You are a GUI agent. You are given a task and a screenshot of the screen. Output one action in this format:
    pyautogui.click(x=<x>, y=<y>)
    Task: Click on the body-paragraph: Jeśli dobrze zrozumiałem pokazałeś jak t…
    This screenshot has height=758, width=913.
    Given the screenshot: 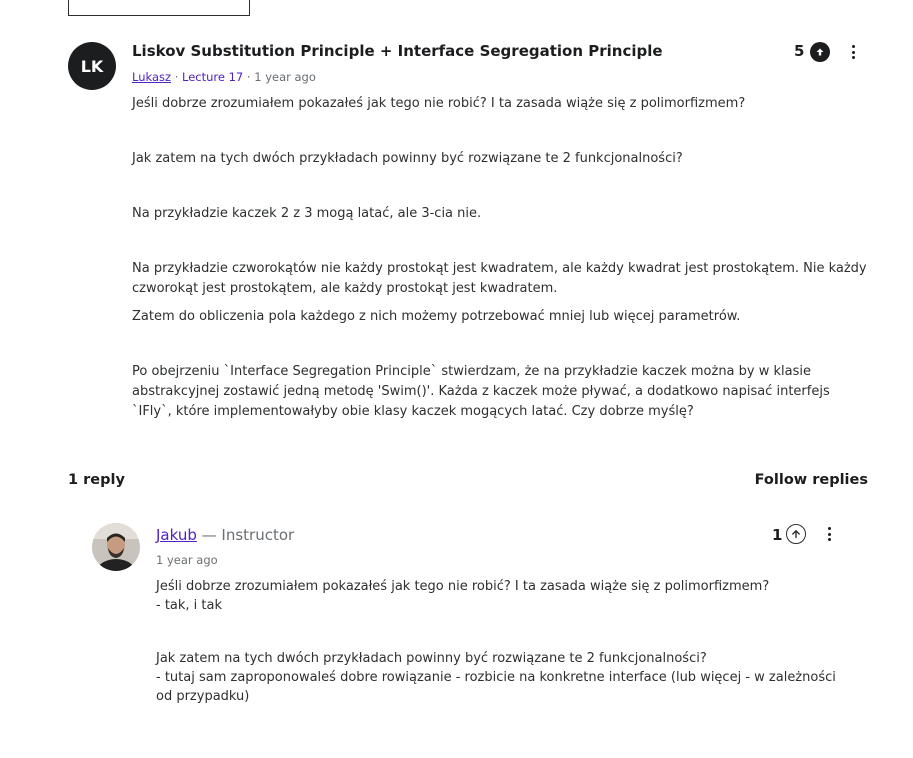 What is the action you would take?
    pyautogui.click(x=439, y=103)
    